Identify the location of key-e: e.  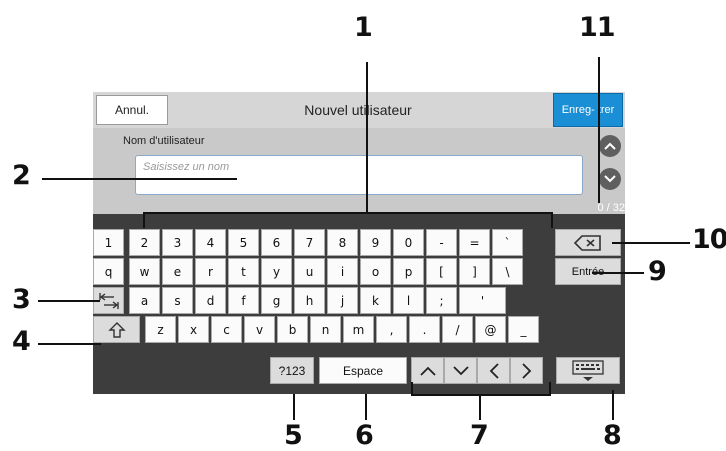
(177, 271).